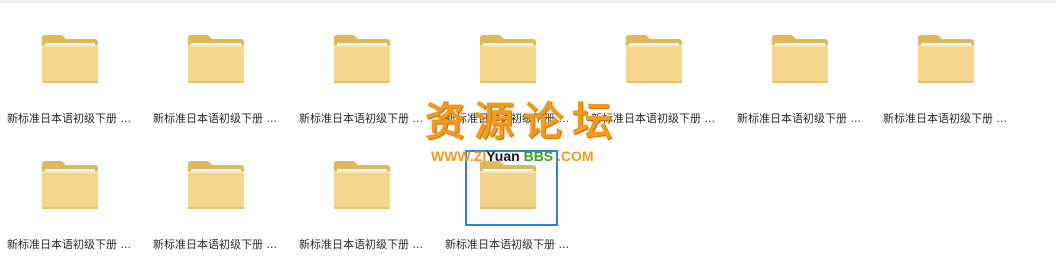 The width and height of the screenshot is (1056, 268). I want to click on toolbar-divider, so click(528, 1).